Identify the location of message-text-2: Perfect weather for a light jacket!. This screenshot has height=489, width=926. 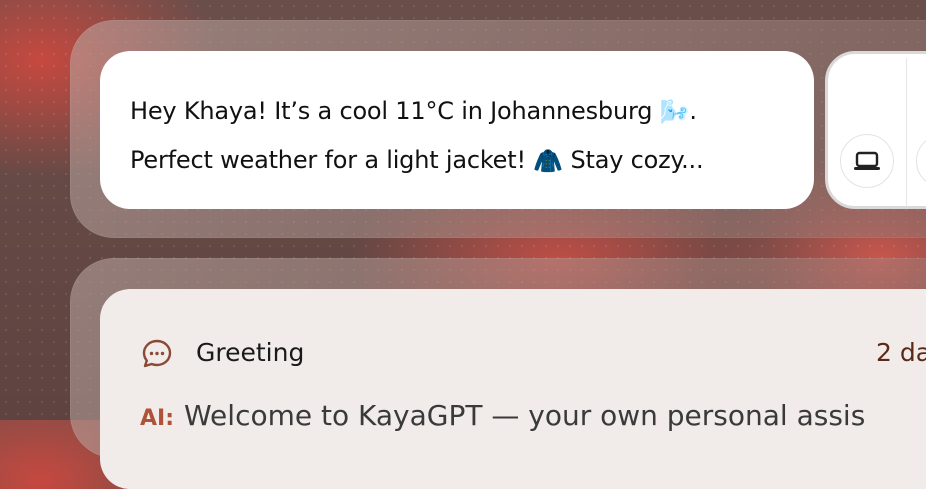
(328, 160).